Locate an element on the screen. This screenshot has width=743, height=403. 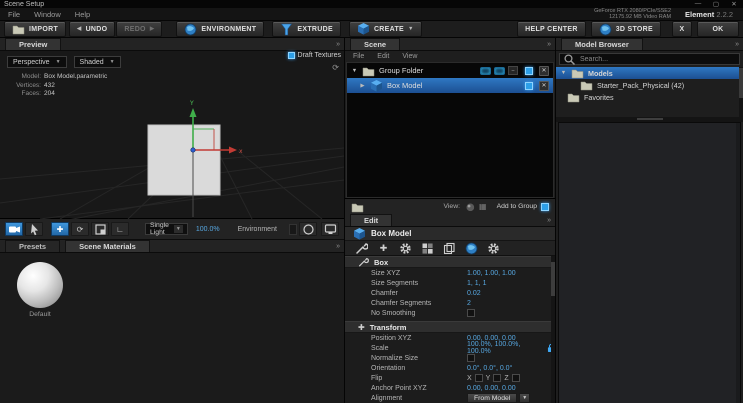
box-section-header: Box is located at coordinates (450, 262).